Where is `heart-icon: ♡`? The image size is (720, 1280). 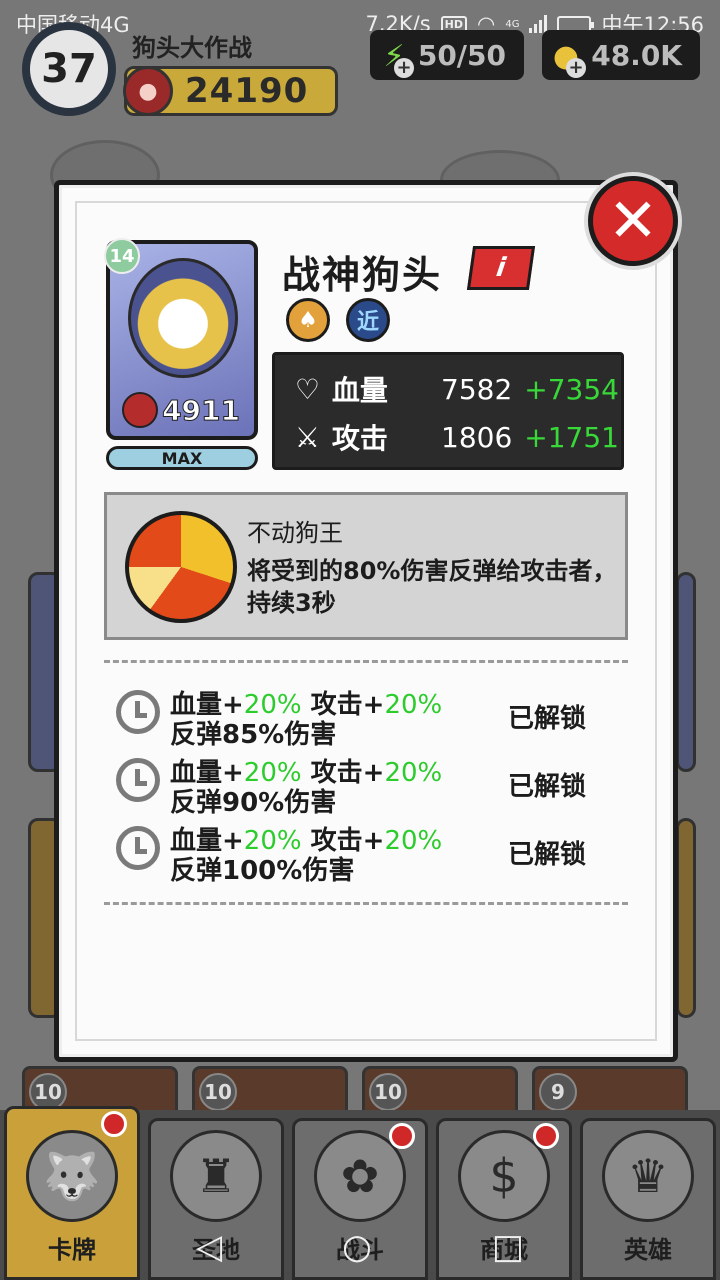 heart-icon: ♡ is located at coordinates (307, 389).